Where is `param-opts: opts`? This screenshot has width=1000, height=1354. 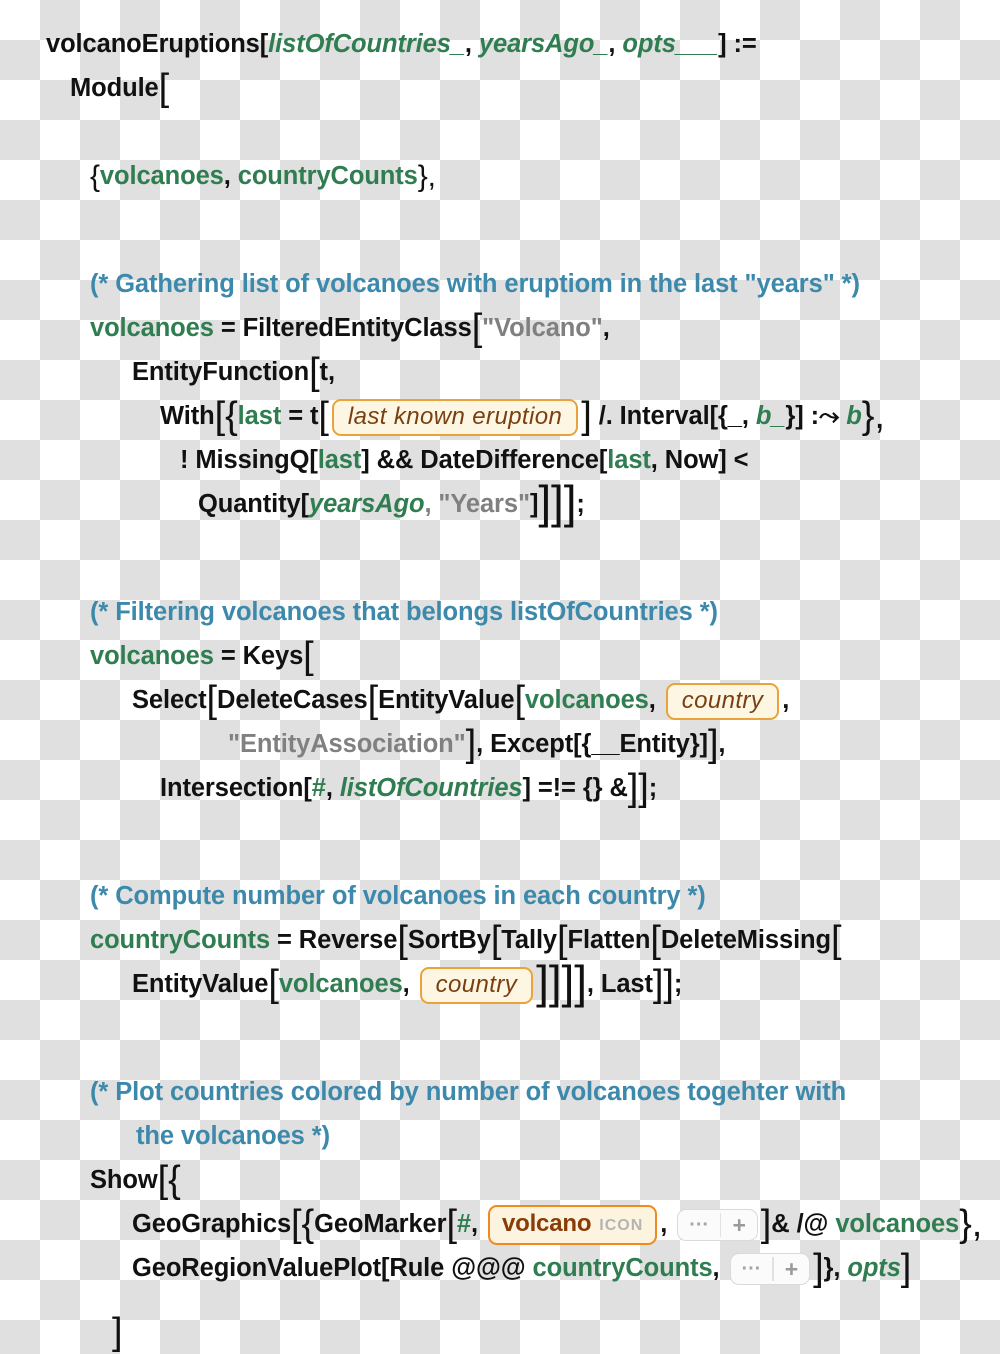
param-opts: opts is located at coordinates (874, 1268).